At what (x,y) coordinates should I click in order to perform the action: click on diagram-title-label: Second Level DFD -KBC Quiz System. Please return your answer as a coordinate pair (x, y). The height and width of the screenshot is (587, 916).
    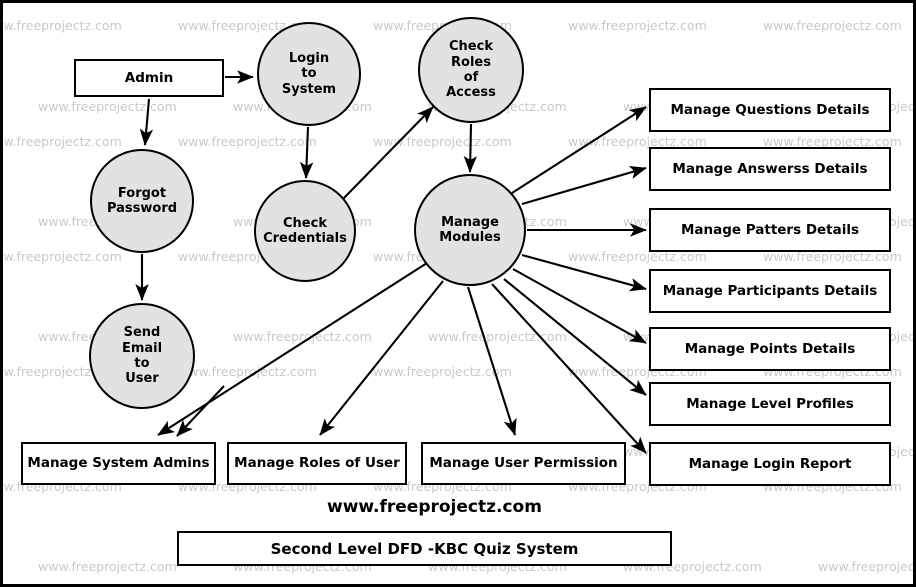
    Looking at the image, I should click on (424, 548).